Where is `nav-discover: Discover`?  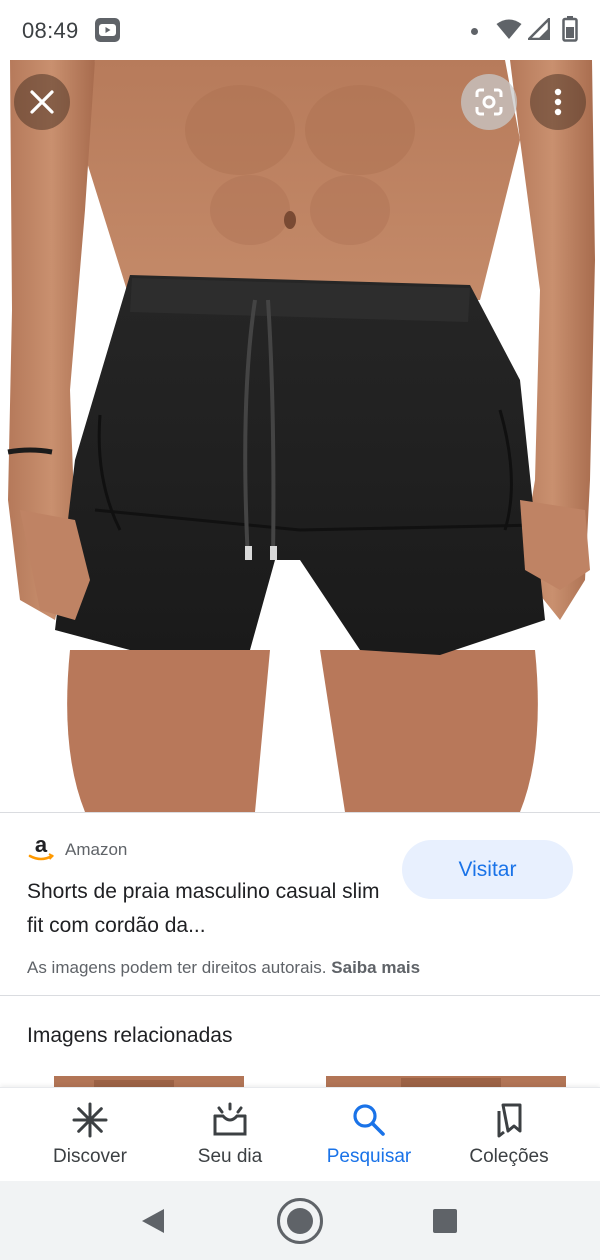
nav-discover: Discover is located at coordinates (90, 1135).